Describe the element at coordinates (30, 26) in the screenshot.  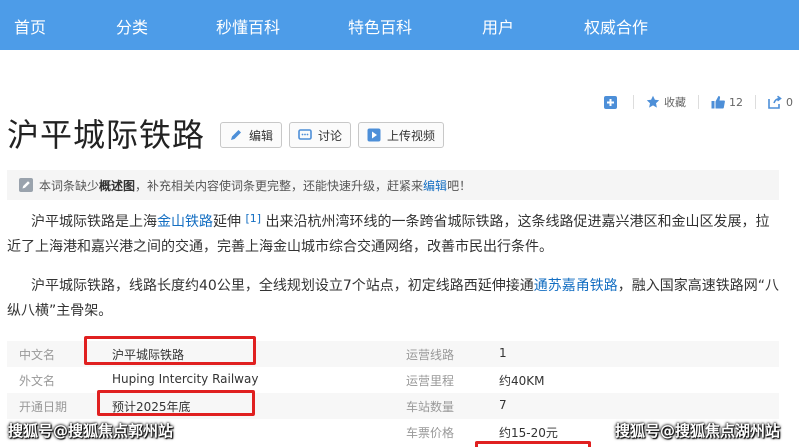
I see `nav-item-home: 首页` at that location.